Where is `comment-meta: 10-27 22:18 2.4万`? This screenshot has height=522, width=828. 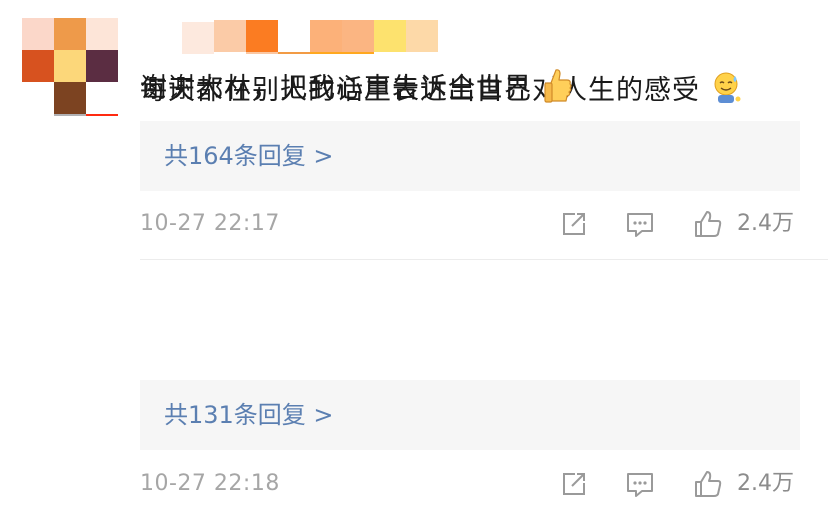
comment-meta: 10-27 22:18 2.4万 is located at coordinates (484, 484).